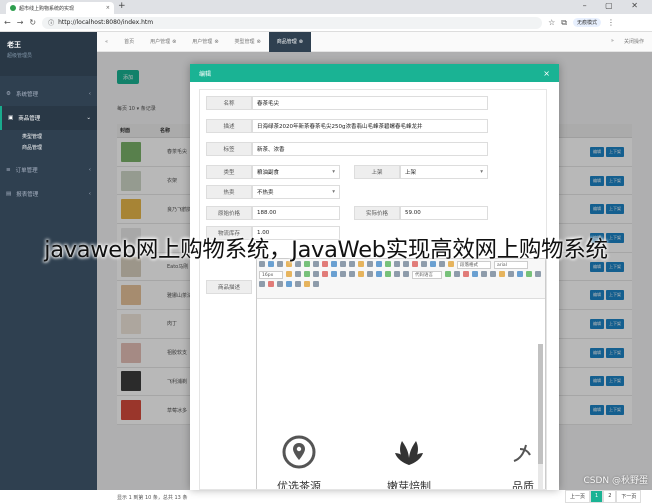 This screenshot has height=503, width=652. What do you see at coordinates (11, 118) in the screenshot?
I see `cube-icon: ▣` at bounding box center [11, 118].